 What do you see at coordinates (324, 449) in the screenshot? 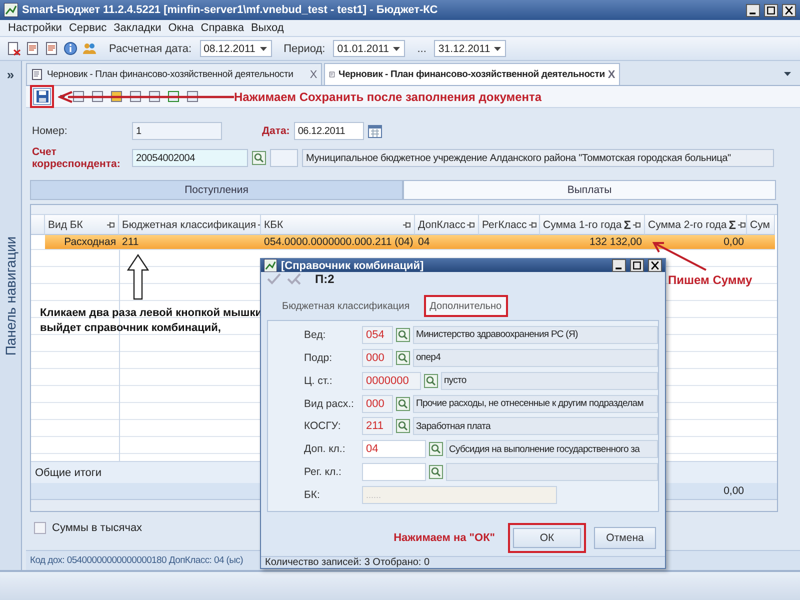
I see `field-label: Доп. кл.:` at bounding box center [324, 449].